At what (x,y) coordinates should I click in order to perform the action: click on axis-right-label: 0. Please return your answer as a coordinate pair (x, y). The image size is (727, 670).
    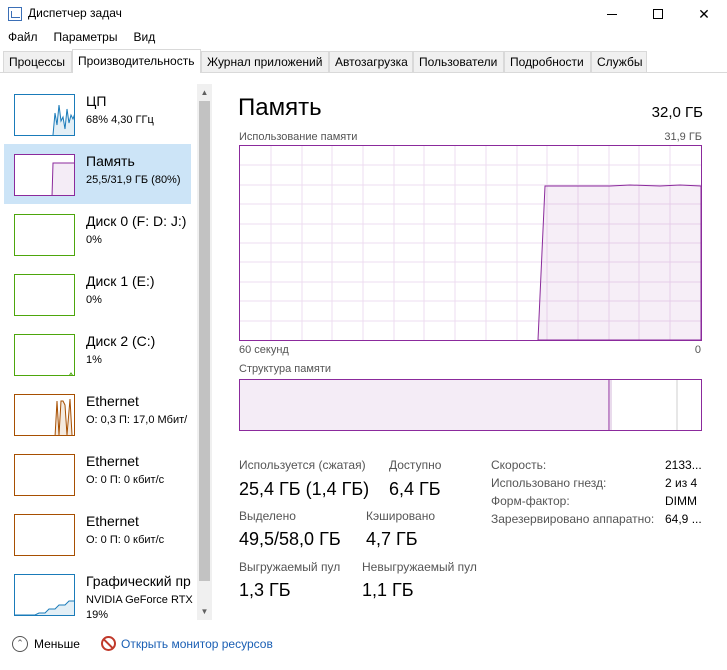
    Looking at the image, I should click on (697, 350).